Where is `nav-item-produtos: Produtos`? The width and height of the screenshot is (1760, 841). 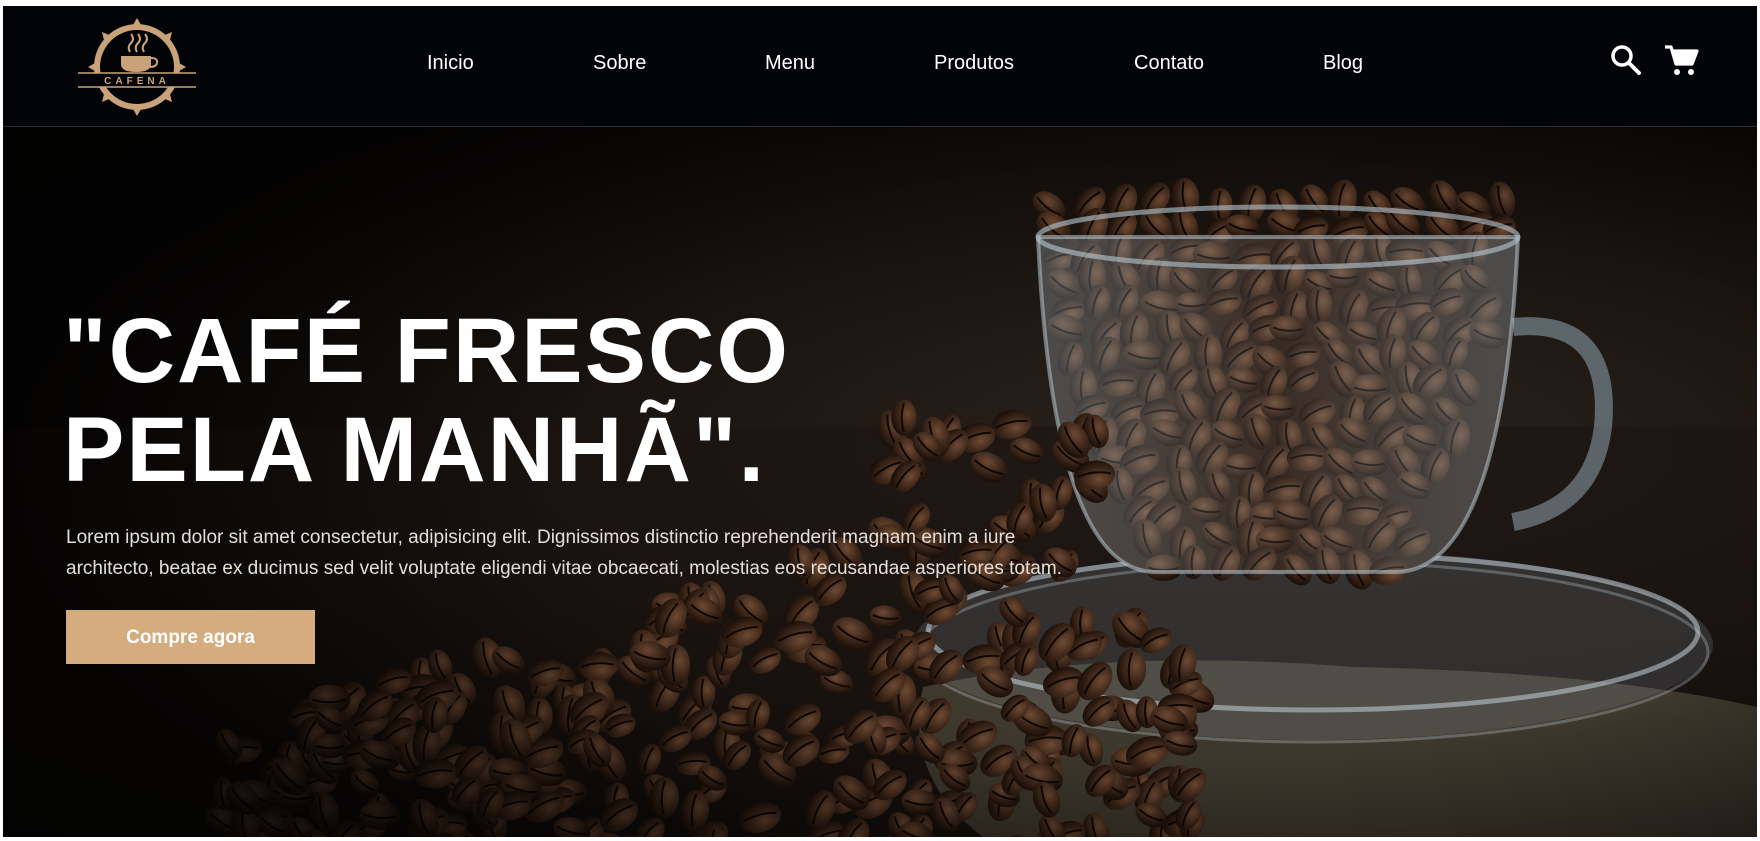
nav-item-produtos: Produtos is located at coordinates (974, 63).